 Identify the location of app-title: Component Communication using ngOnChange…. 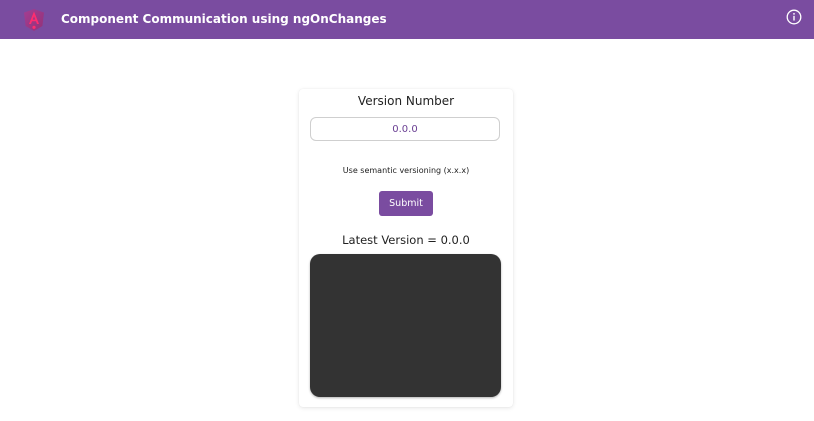
(224, 19).